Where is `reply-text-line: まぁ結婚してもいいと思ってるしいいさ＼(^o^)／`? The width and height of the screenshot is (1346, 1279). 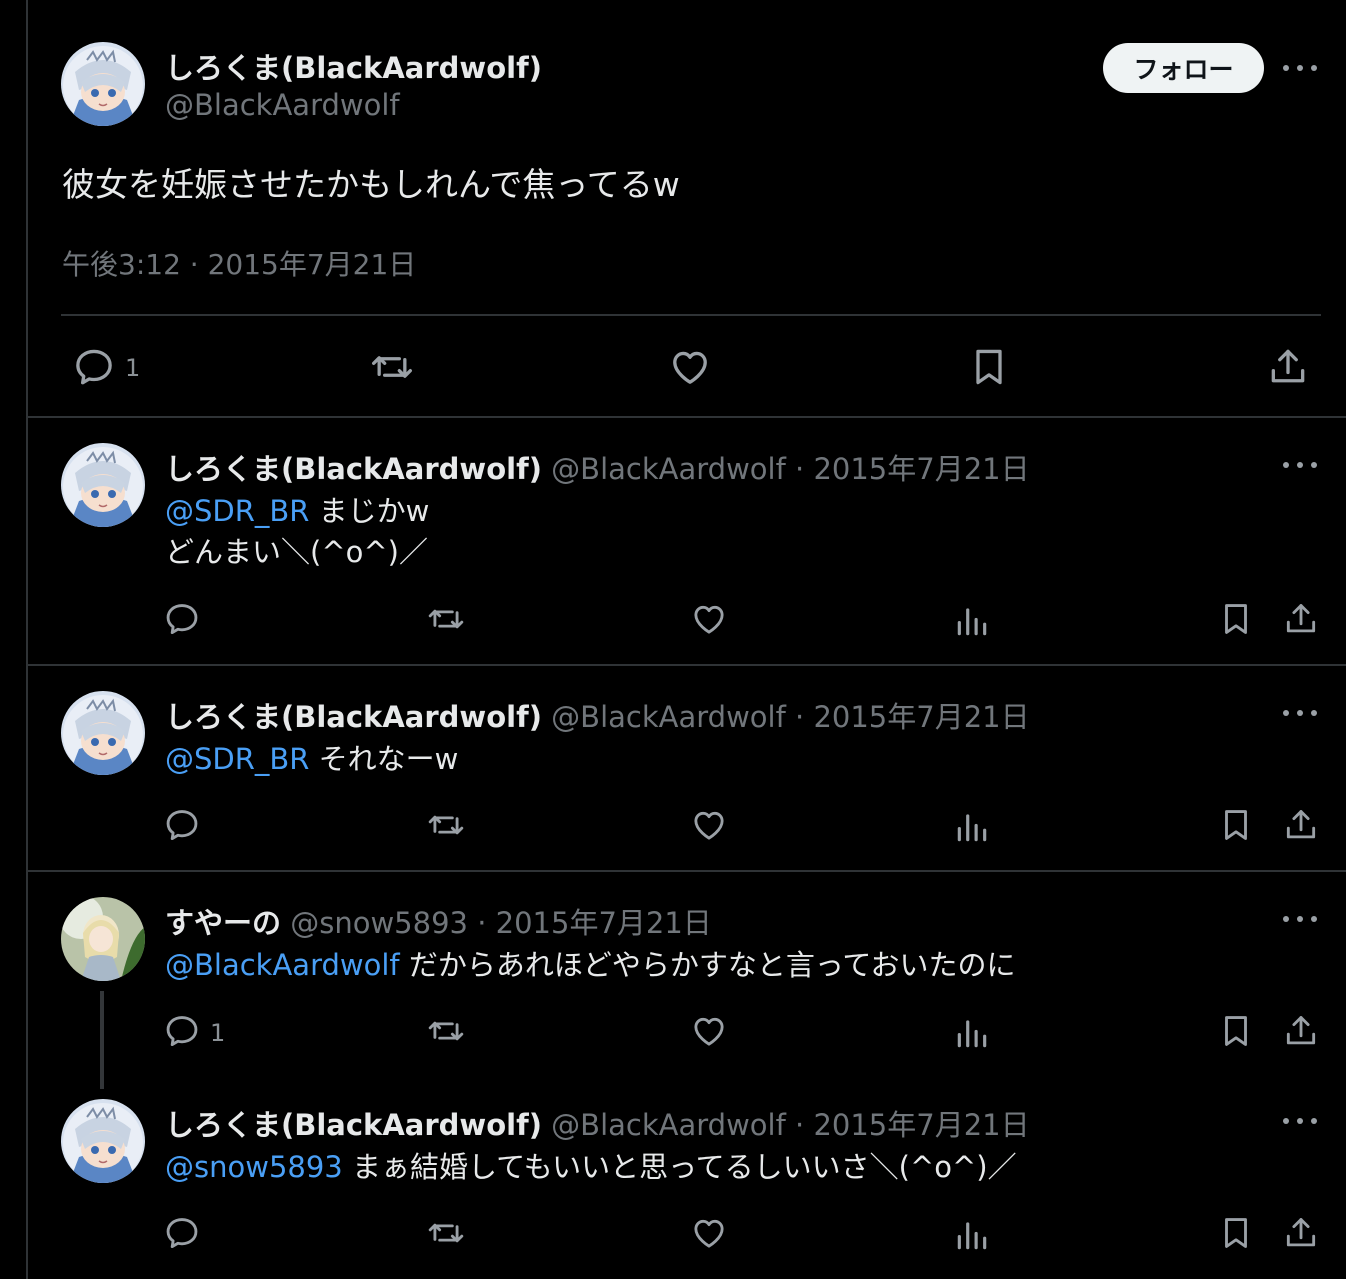 reply-text-line: まぁ結婚してもいいと思ってるしいいさ＼(^o^)／ is located at coordinates (679, 1167).